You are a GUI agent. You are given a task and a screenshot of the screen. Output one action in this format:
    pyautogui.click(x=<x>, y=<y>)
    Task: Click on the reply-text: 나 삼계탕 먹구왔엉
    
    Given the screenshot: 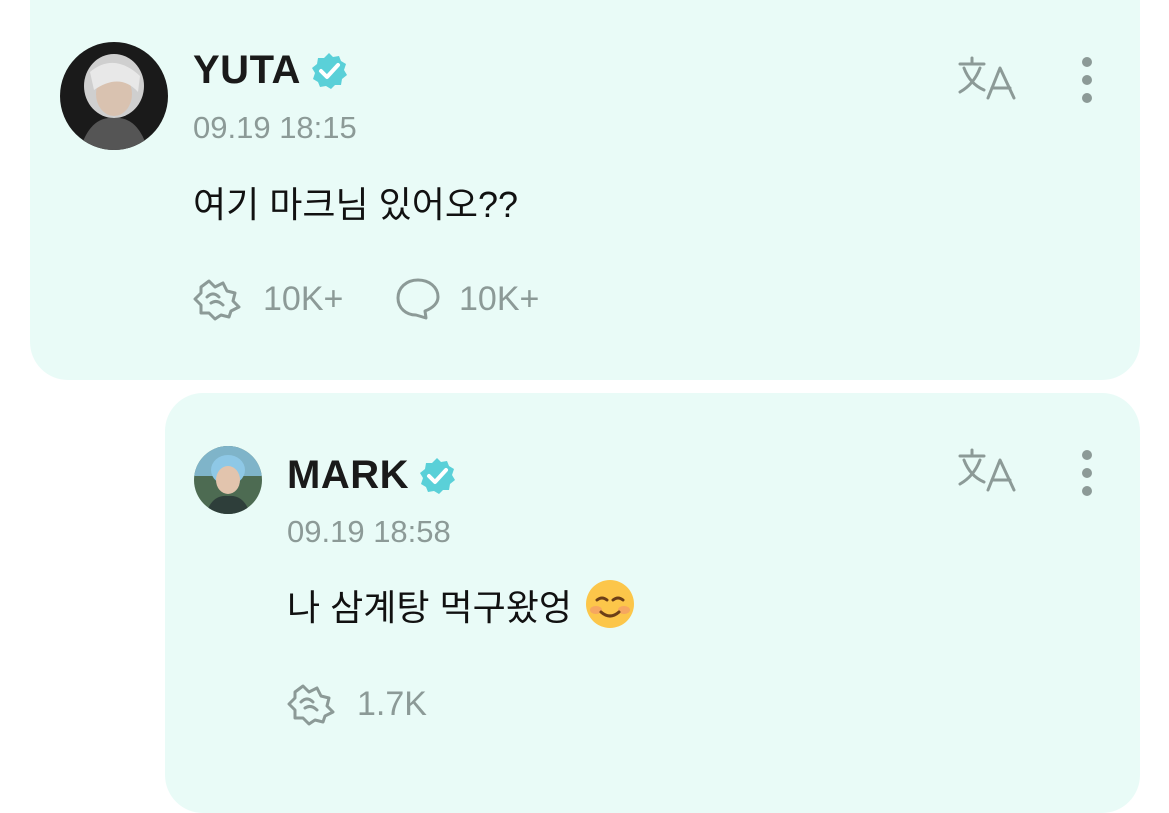 What is the action you would take?
    pyautogui.click(x=429, y=607)
    